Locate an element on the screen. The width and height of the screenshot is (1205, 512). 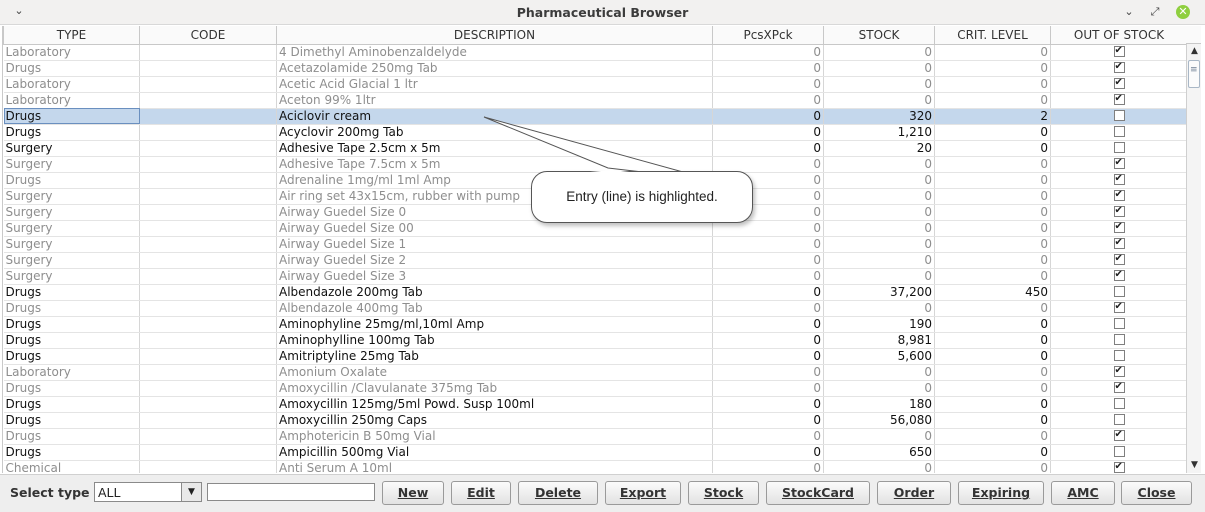
cell-description: Adhesive Tape 2.5cm x 5m is located at coordinates (494, 148).